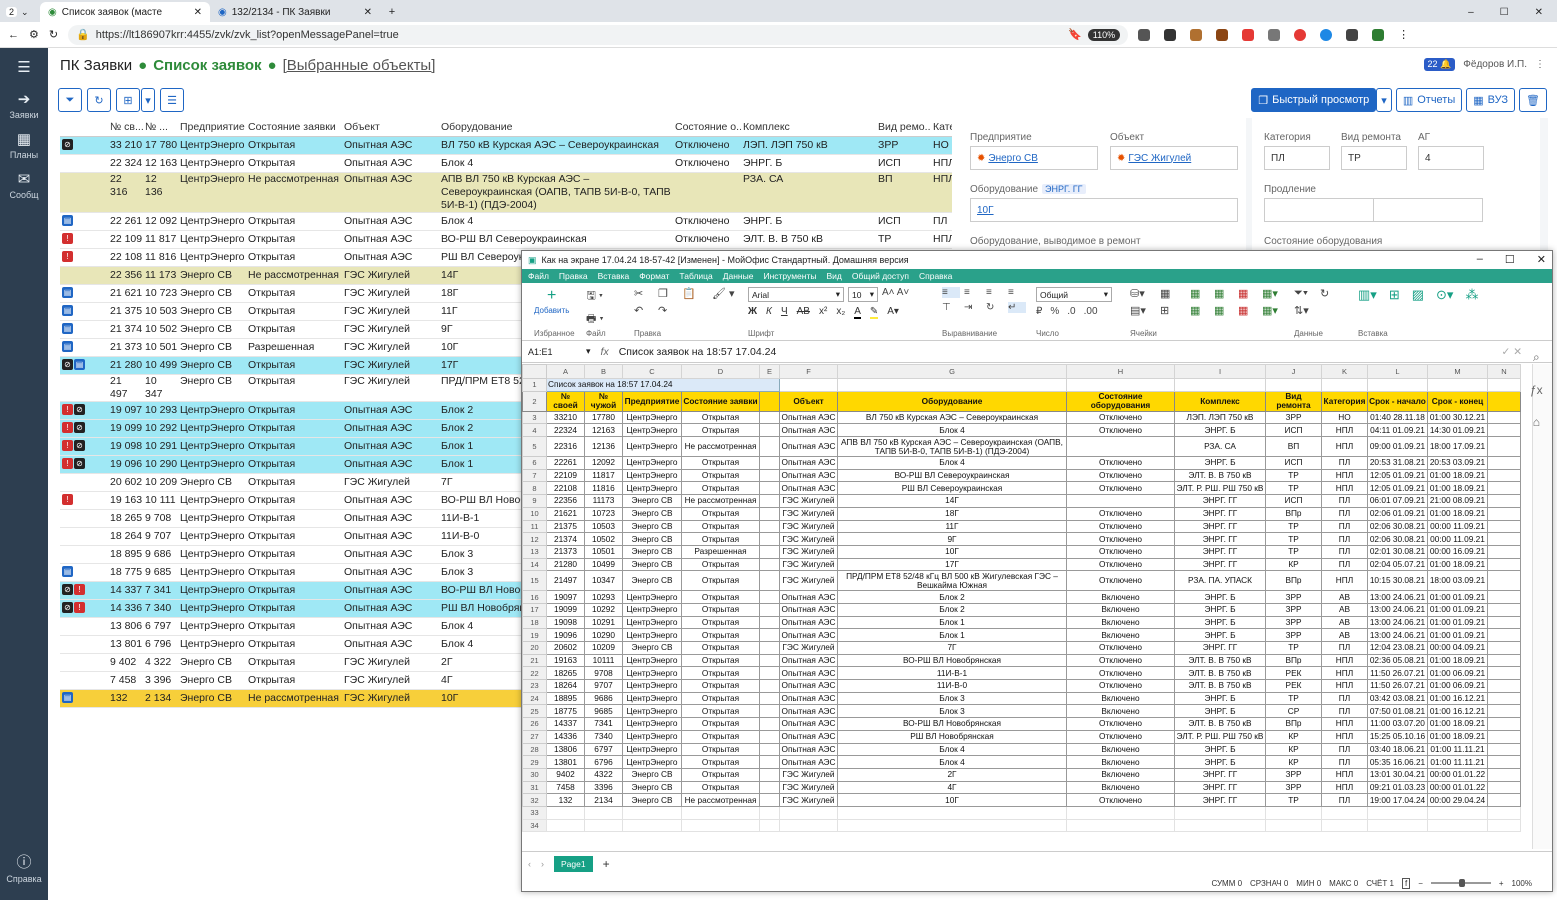  What do you see at coordinates (652, 526) in the screenshot?
I see `sheet-cell: Энерго СВ` at bounding box center [652, 526].